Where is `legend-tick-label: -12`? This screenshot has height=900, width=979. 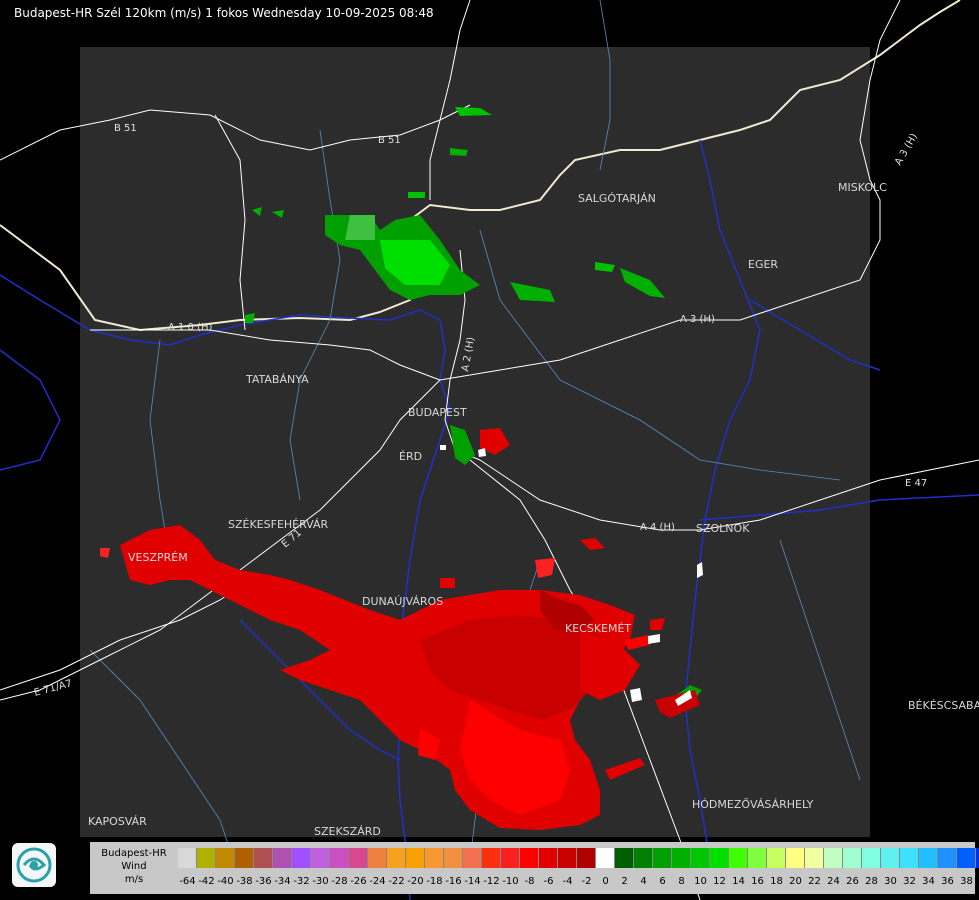 legend-tick-label: -12 is located at coordinates (491, 881).